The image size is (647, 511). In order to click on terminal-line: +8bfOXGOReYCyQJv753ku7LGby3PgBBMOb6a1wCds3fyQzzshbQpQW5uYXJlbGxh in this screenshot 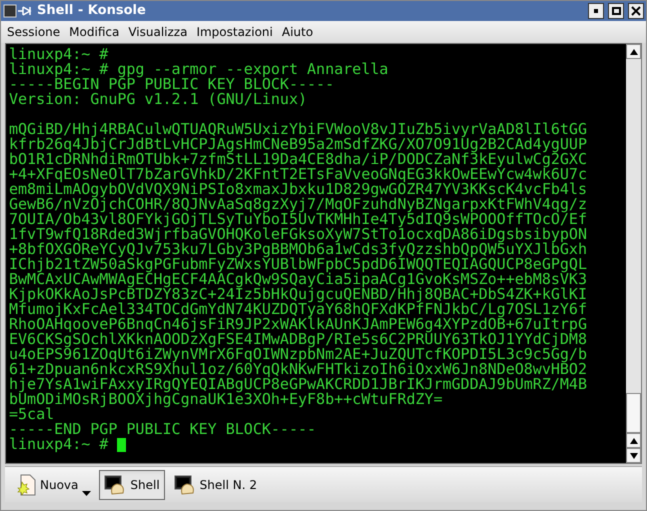, I will do `click(298, 249)`.